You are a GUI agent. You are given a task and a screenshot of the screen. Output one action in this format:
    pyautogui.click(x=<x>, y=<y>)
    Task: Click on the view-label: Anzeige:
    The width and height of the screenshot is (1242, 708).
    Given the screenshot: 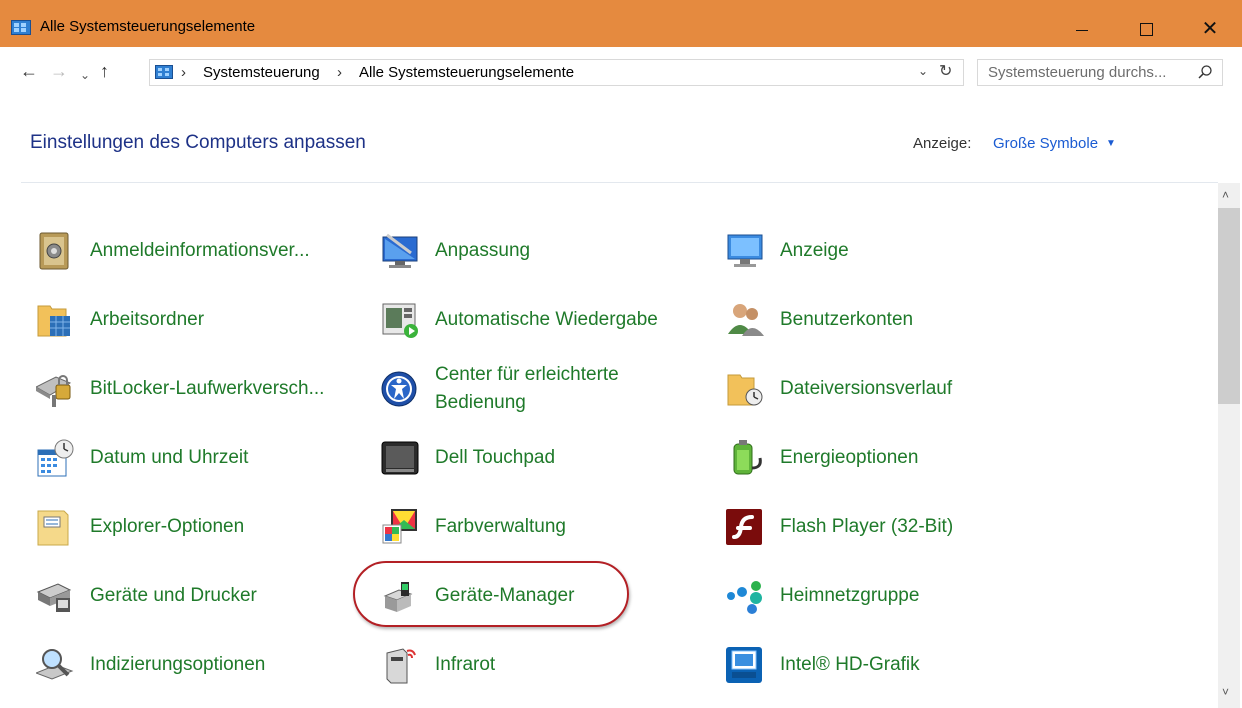 What is the action you would take?
    pyautogui.click(x=942, y=143)
    